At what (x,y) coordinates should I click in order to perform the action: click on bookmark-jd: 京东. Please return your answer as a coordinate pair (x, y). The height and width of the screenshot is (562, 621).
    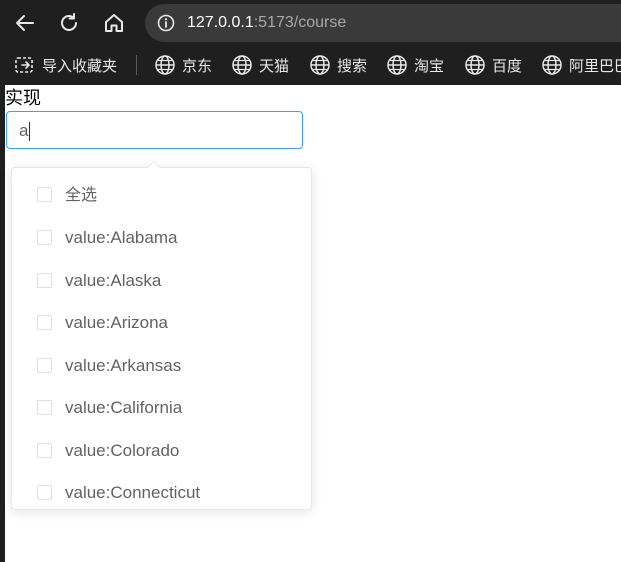
    Looking at the image, I should click on (183, 65).